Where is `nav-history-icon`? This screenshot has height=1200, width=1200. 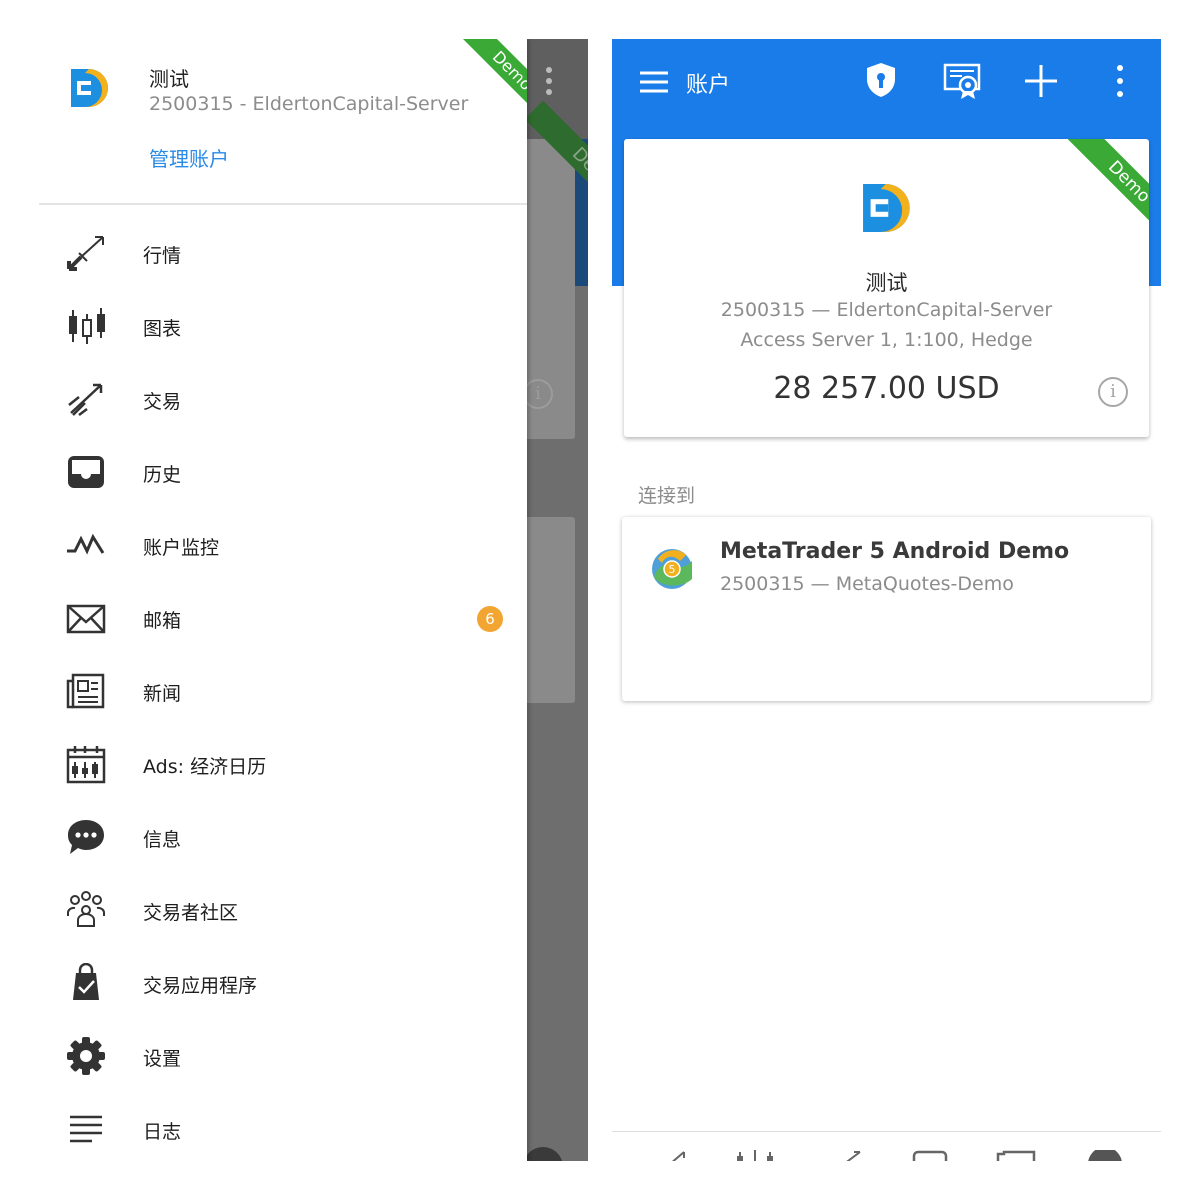
nav-history-icon is located at coordinates (930, 1155).